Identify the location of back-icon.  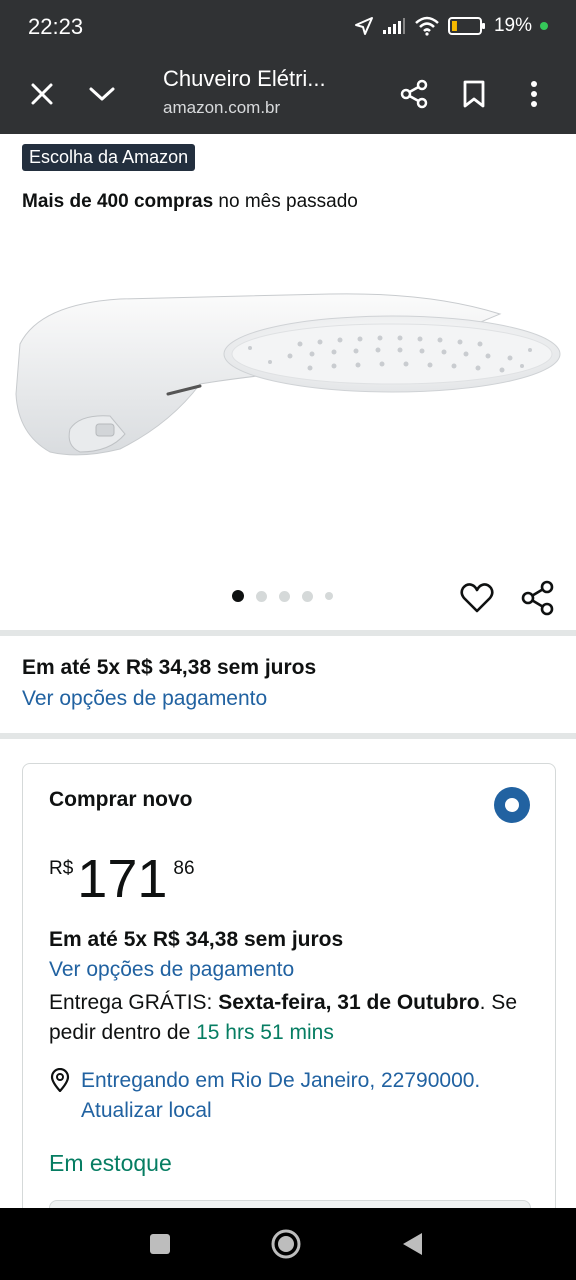
(412, 1244).